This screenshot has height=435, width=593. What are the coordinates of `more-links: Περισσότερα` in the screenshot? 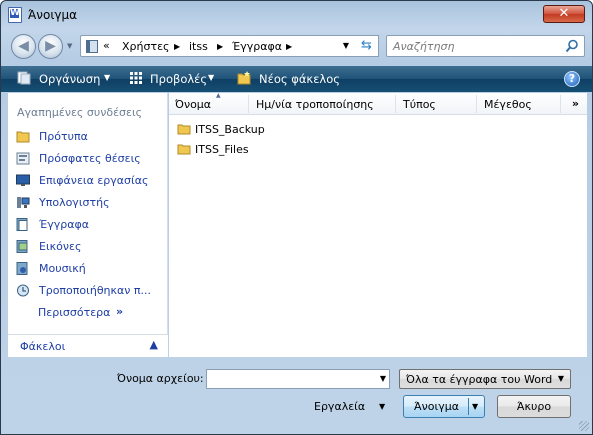 It's located at (74, 312).